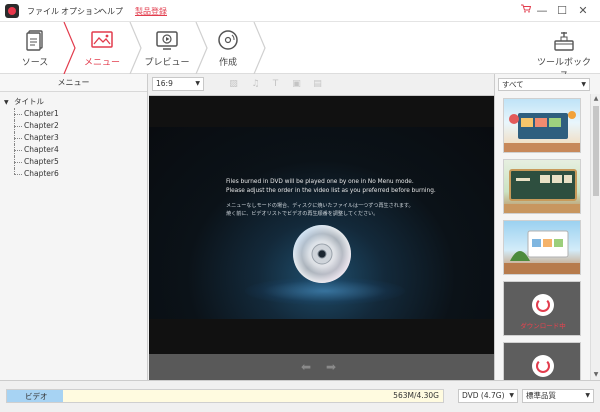 The height and width of the screenshot is (412, 600). I want to click on disc-type-select: DVD (4.7G) ▼, so click(488, 396).